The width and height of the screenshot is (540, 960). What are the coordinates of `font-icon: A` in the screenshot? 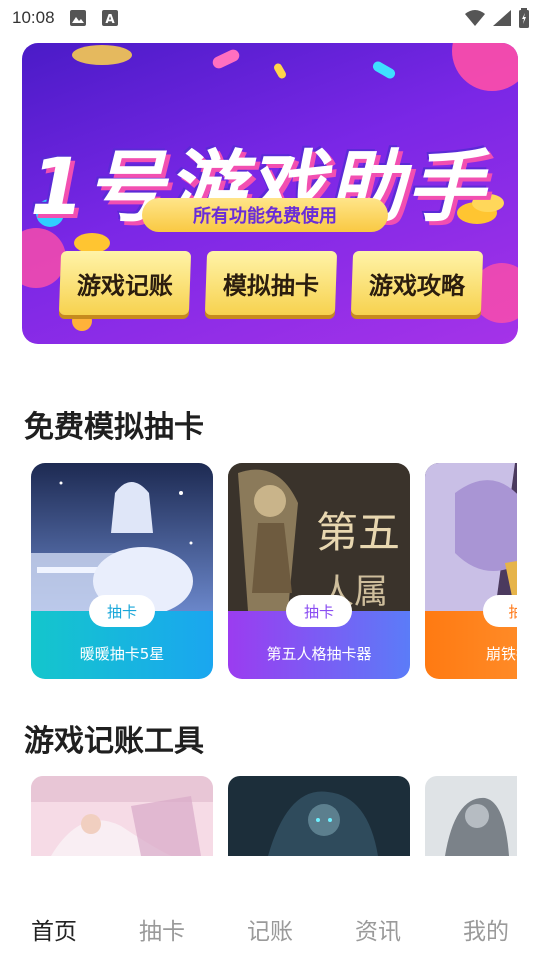 It's located at (110, 18).